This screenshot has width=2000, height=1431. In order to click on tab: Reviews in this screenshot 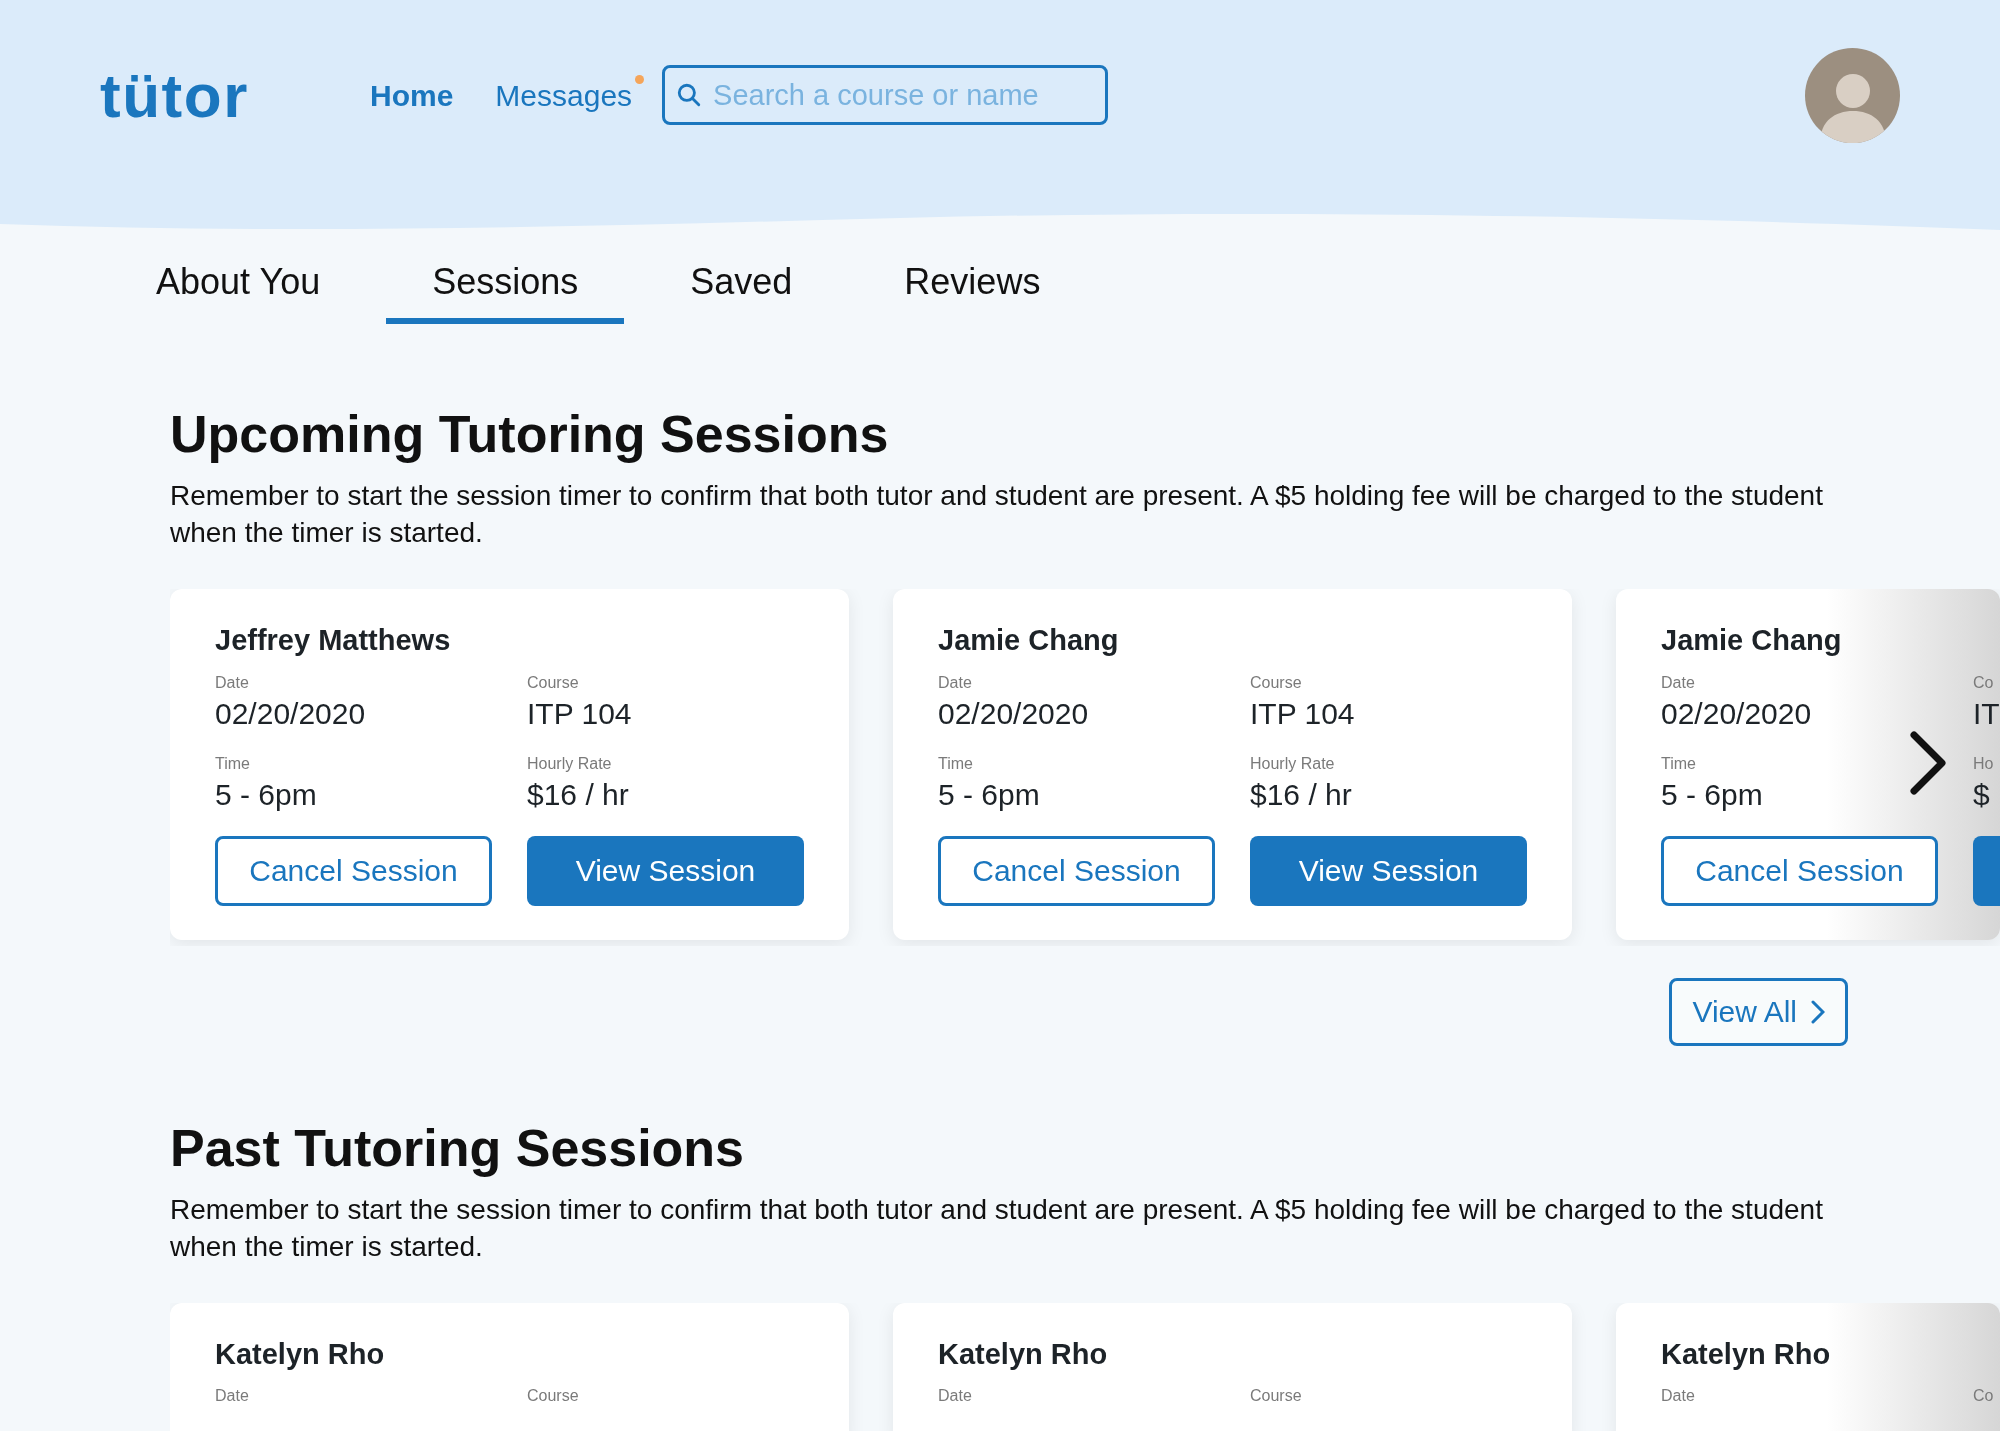, I will do `click(972, 285)`.